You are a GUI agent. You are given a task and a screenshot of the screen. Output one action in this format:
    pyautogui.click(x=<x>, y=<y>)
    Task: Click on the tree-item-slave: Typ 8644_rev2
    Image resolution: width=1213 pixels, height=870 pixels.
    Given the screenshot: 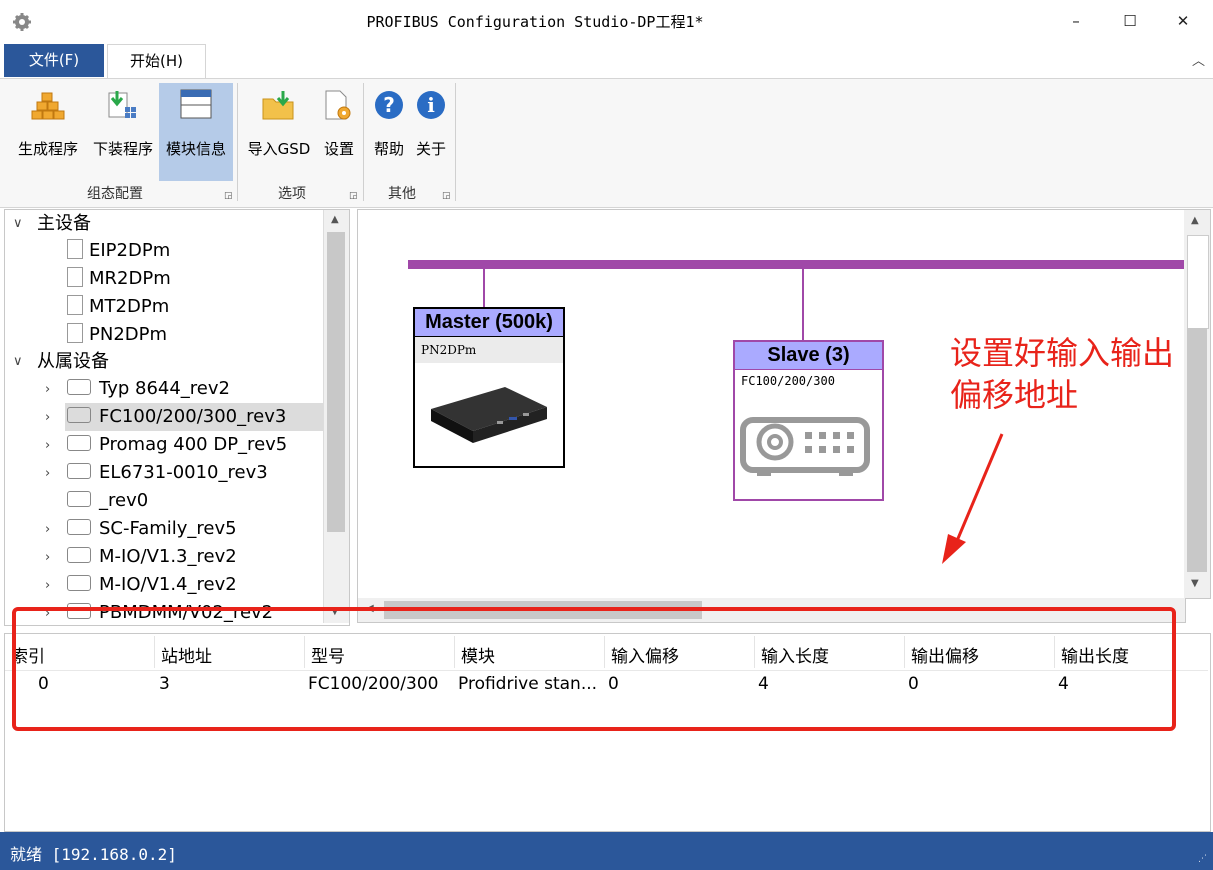 What is the action you would take?
    pyautogui.click(x=148, y=389)
    